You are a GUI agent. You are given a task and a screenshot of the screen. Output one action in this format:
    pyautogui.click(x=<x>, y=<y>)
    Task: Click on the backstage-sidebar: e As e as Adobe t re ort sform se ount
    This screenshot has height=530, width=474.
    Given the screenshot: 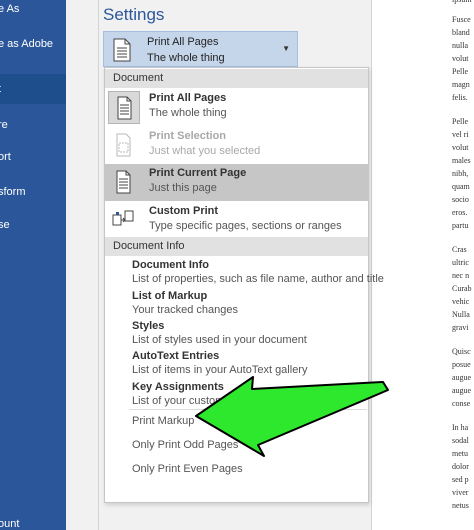 What is the action you would take?
    pyautogui.click(x=33, y=265)
    